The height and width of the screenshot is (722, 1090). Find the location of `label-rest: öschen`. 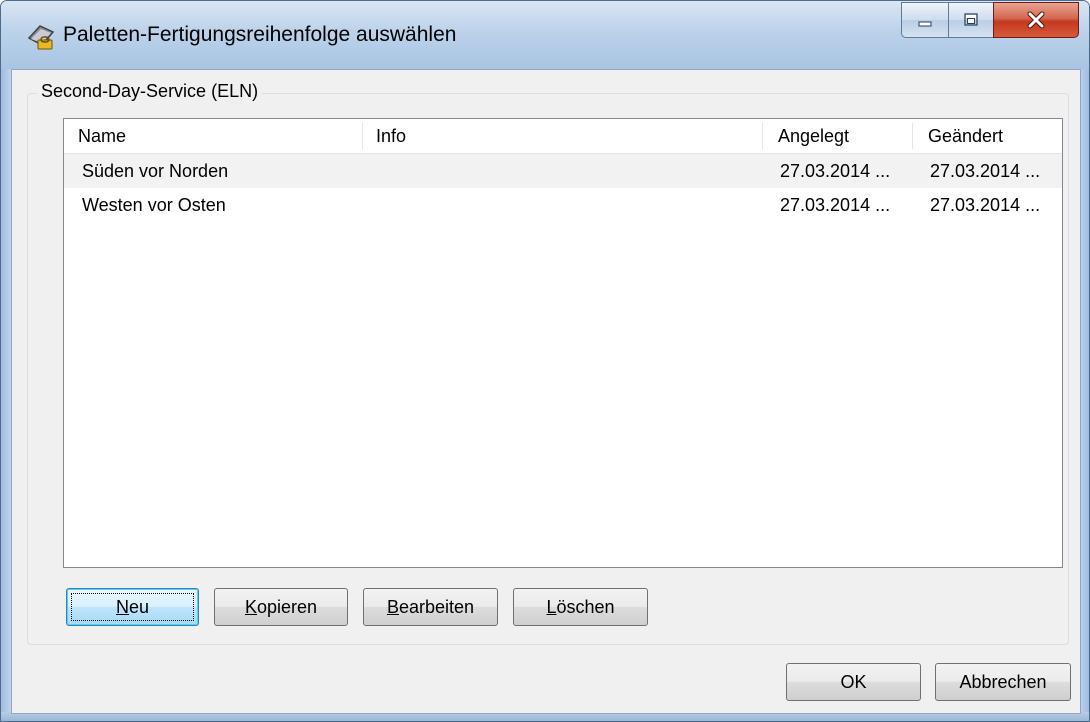

label-rest: öschen is located at coordinates (585, 606).